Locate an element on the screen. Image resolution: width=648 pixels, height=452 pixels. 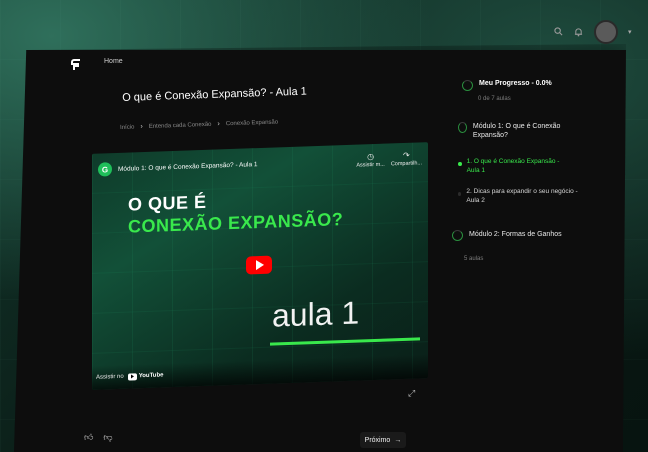
reaction-row: 👍︎ 👎︎ is located at coordinates (98, 437).